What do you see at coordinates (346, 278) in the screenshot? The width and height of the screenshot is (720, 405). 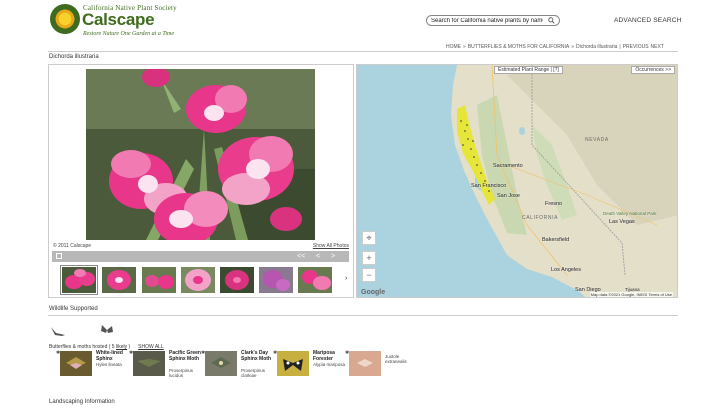 I see `thumbnail-next-arrow: ›` at bounding box center [346, 278].